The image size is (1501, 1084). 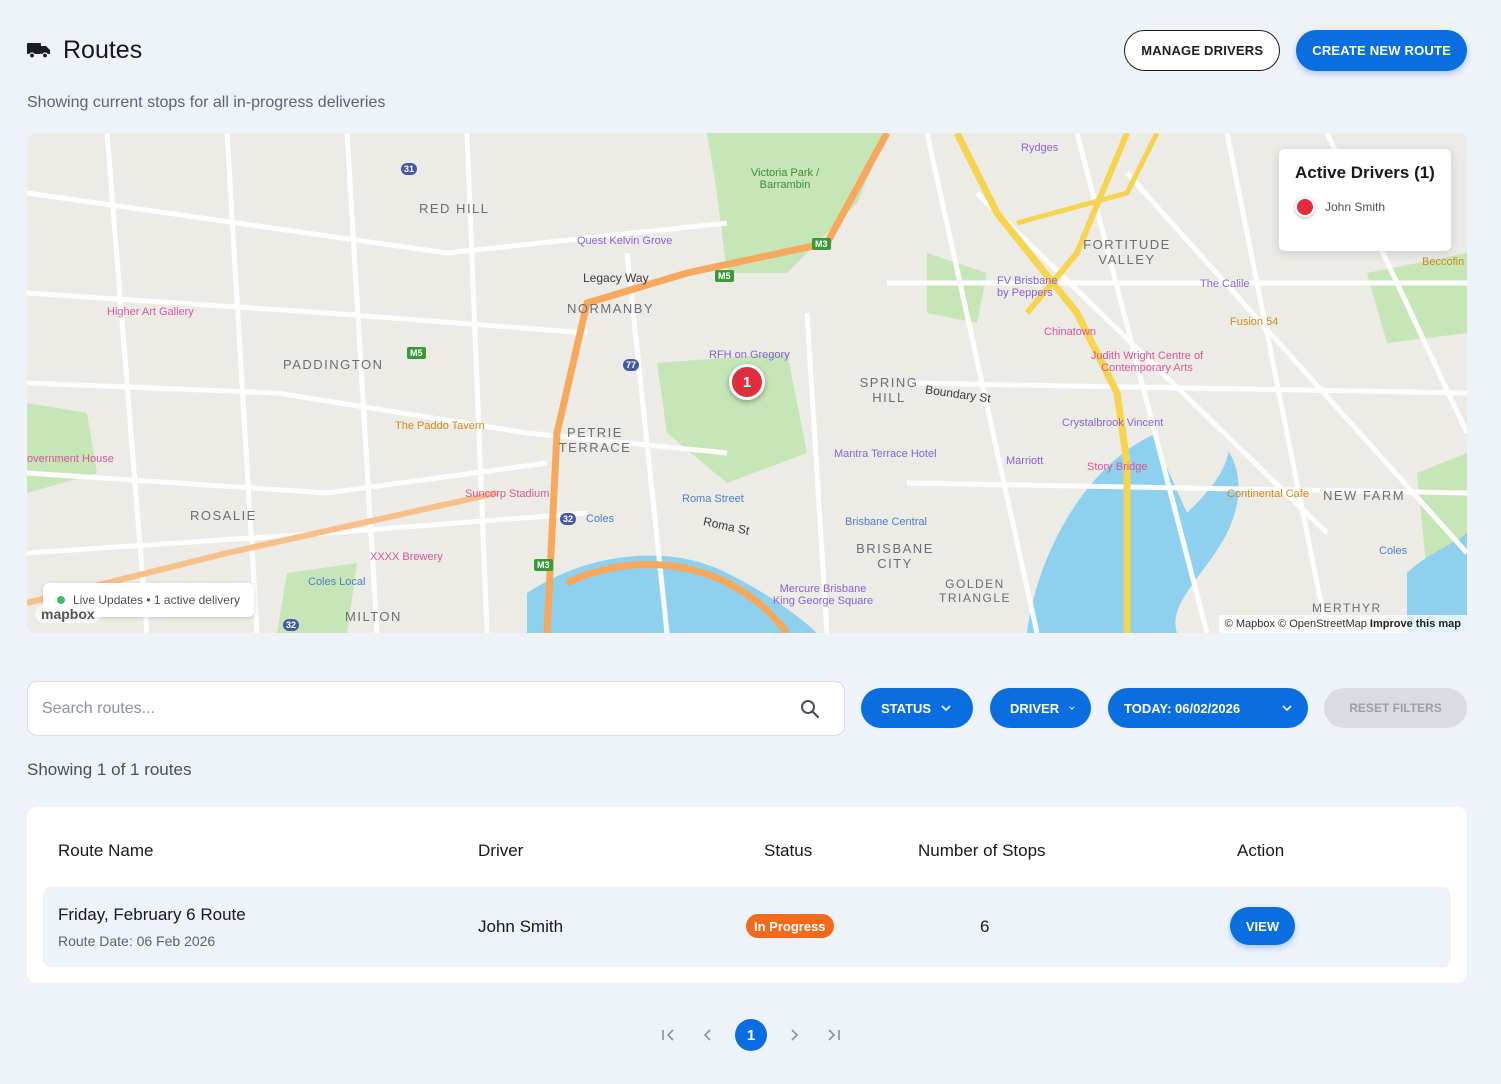 I want to click on poi-marriott: Marriott, so click(x=1025, y=461).